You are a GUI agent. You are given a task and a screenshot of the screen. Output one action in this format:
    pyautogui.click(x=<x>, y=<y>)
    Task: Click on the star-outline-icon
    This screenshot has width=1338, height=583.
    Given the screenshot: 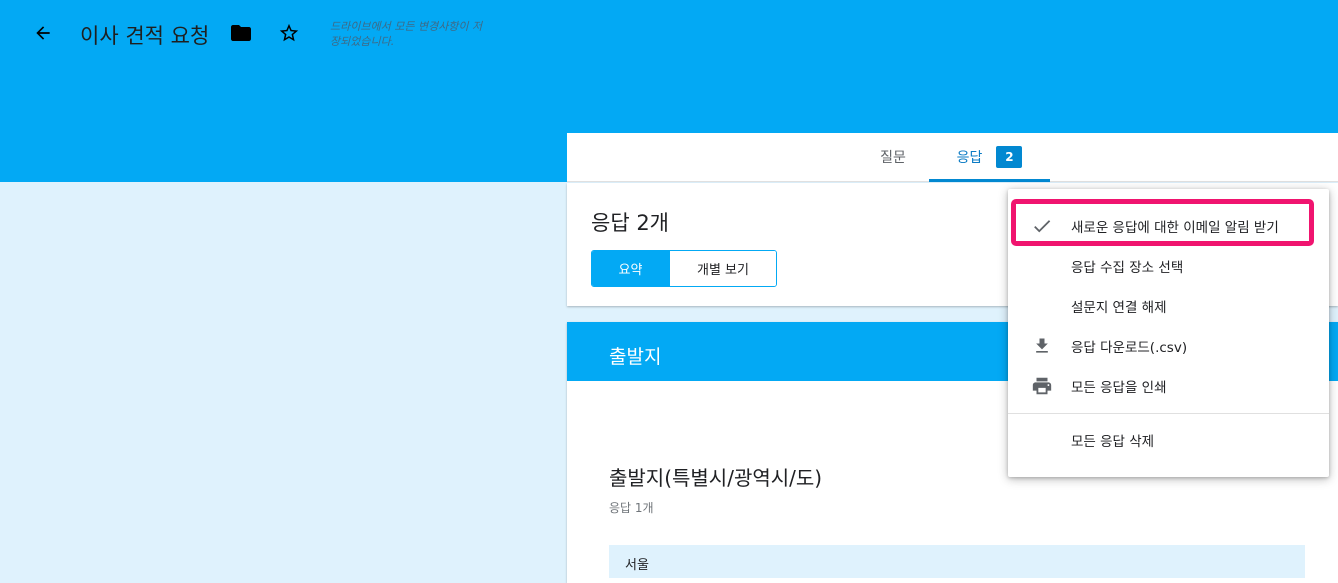 What is the action you would take?
    pyautogui.click(x=289, y=32)
    